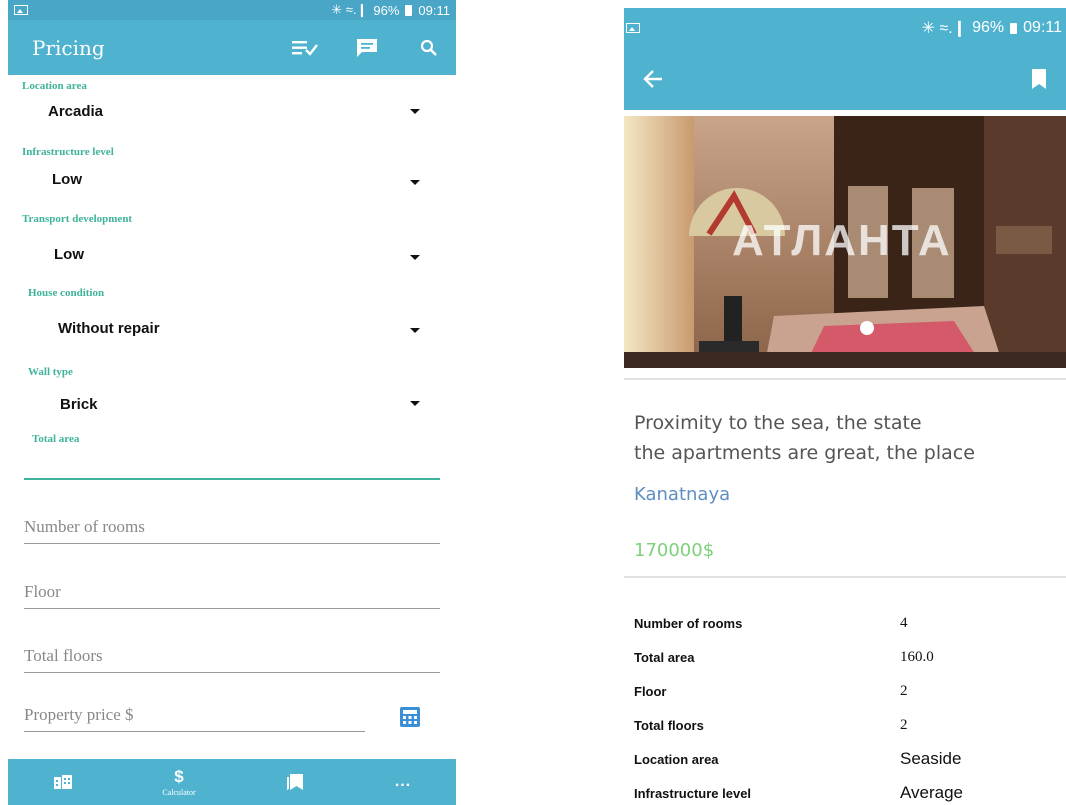  What do you see at coordinates (50, 372) in the screenshot?
I see `field-label: Wall type` at bounding box center [50, 372].